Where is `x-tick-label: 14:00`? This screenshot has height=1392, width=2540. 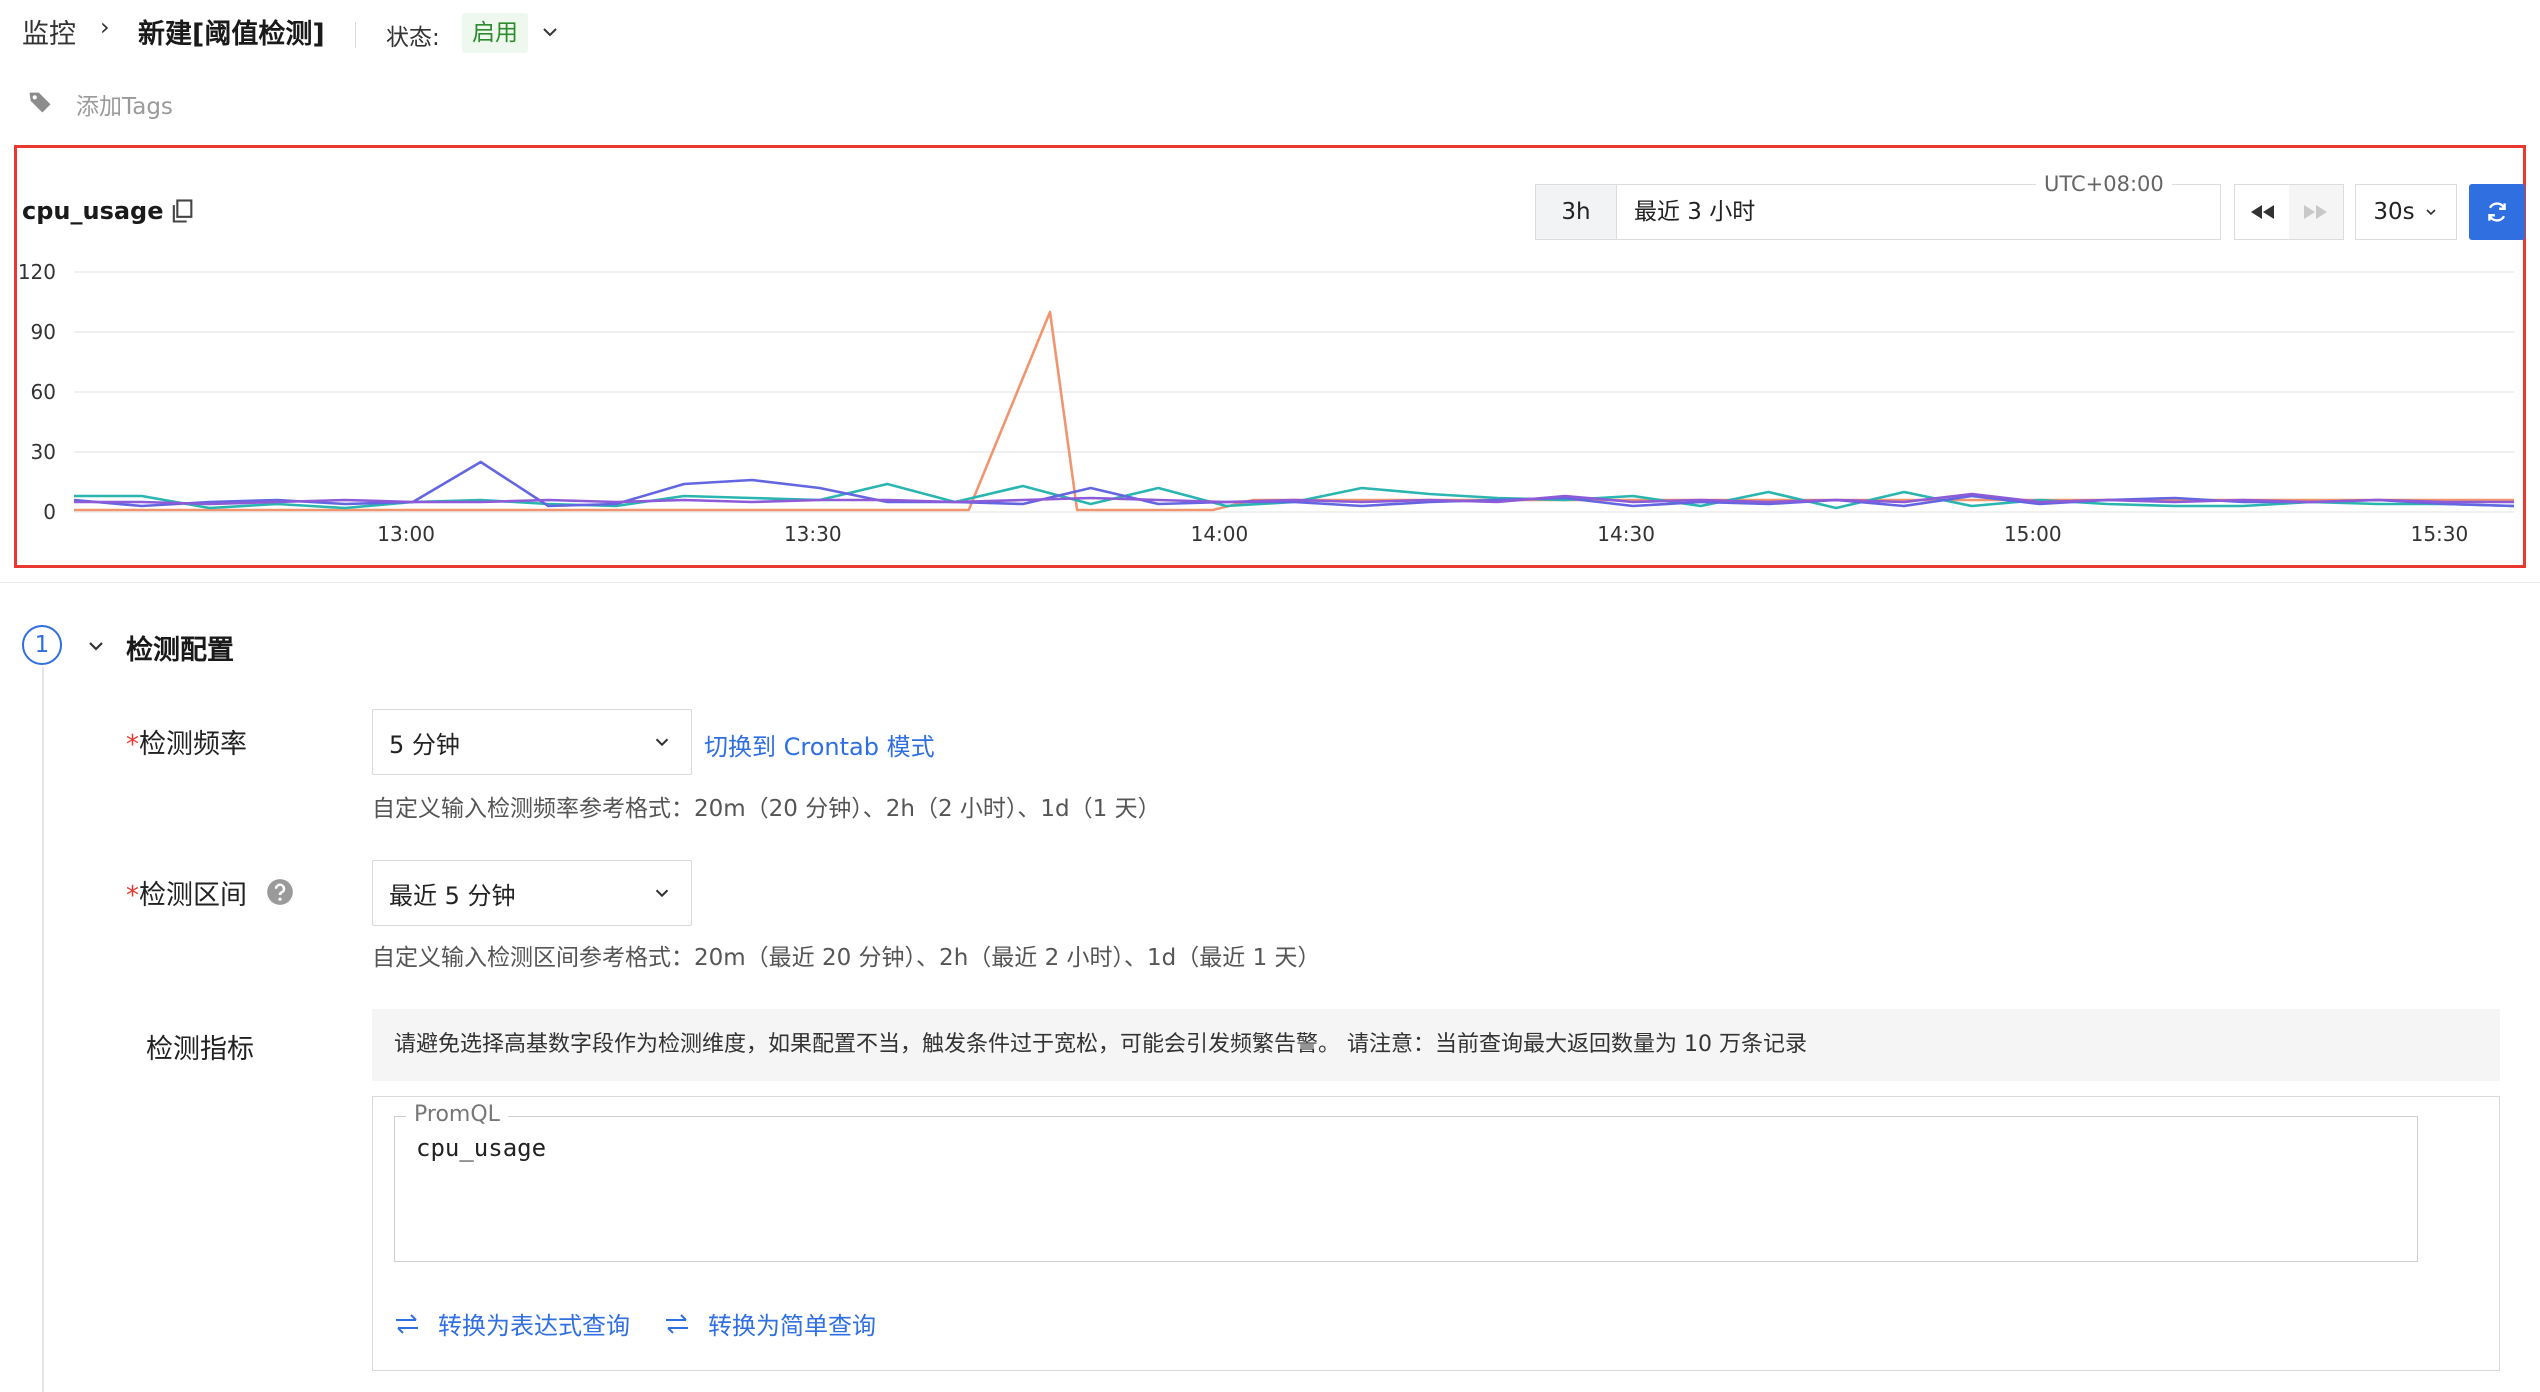
x-tick-label: 14:00 is located at coordinates (1220, 534).